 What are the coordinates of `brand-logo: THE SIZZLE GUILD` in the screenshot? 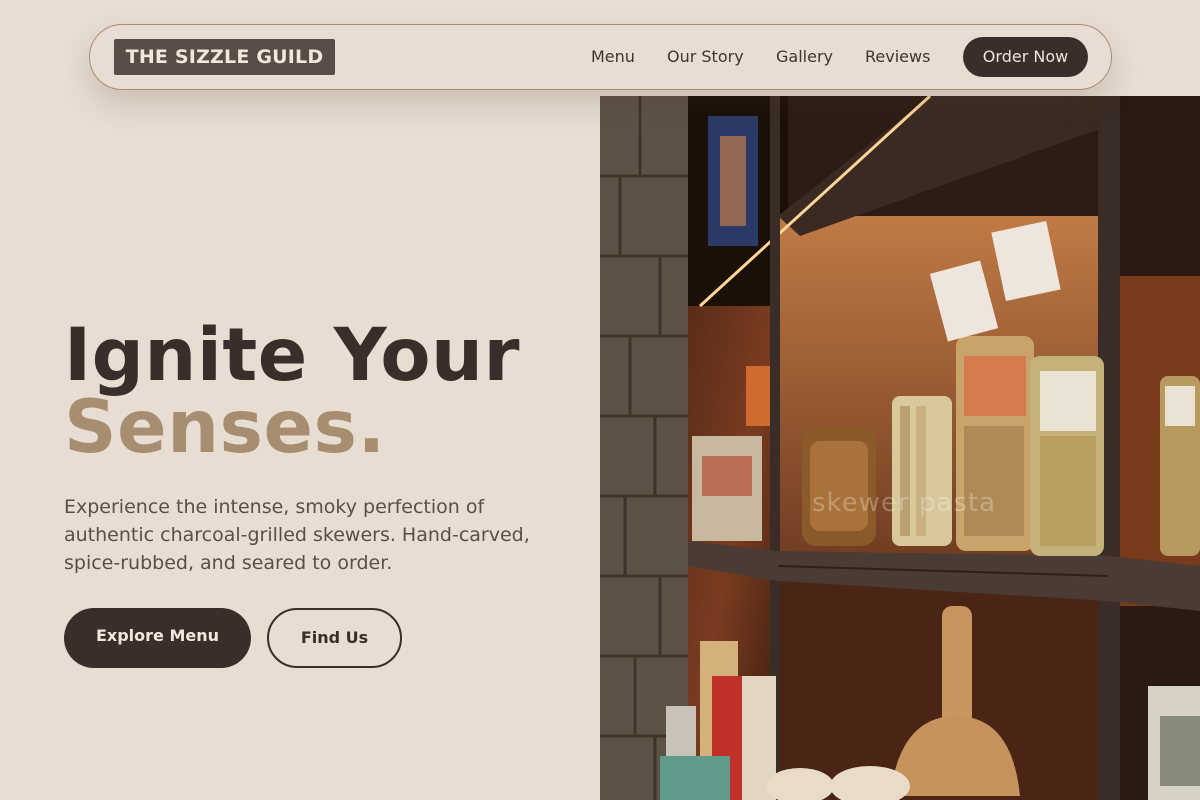 It's located at (224, 57).